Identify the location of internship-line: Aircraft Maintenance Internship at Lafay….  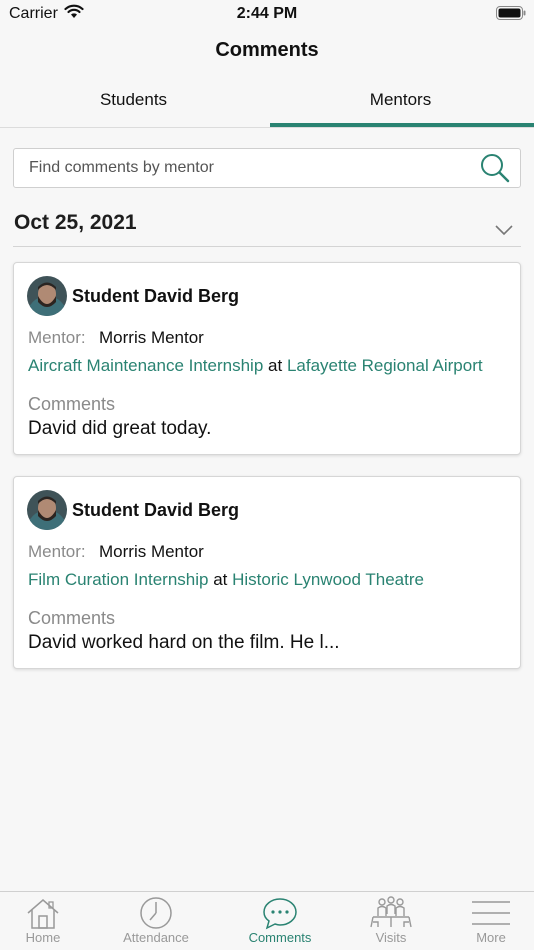
(255, 366).